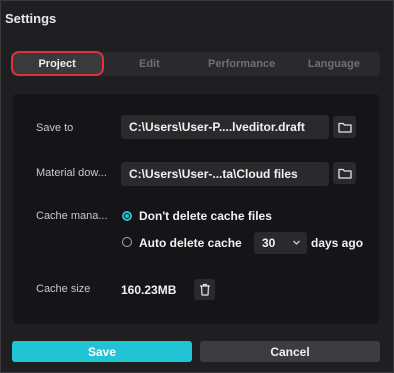 The width and height of the screenshot is (394, 373). I want to click on settings-tabs: Project Edit Performance Language, so click(195, 63).